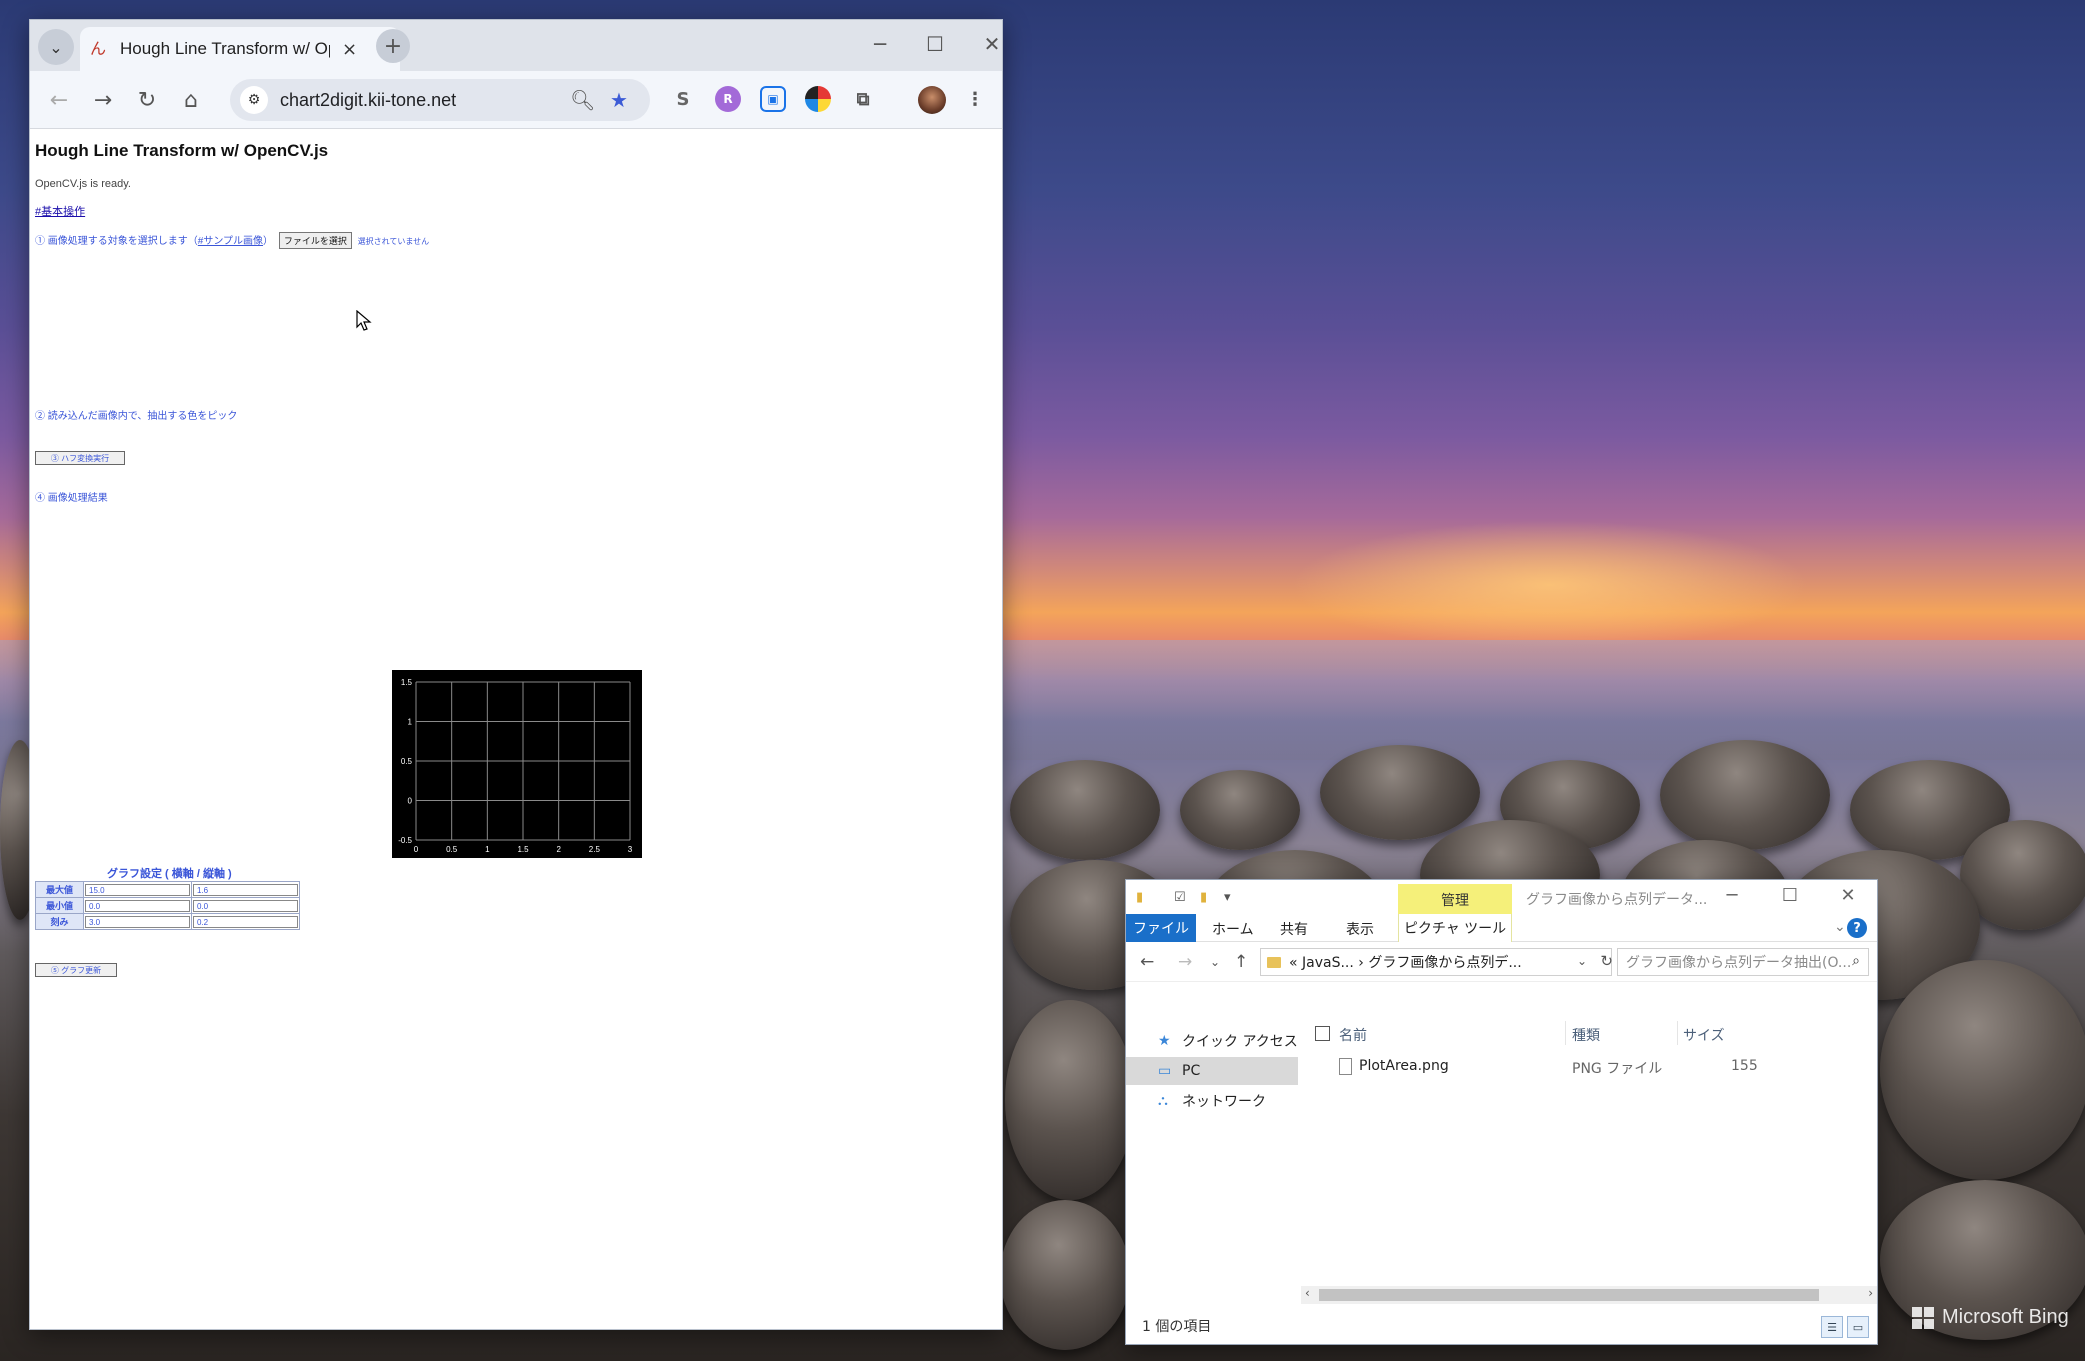 The height and width of the screenshot is (1361, 2085). I want to click on scroll-left-icon: ‹, so click(1307, 1293).